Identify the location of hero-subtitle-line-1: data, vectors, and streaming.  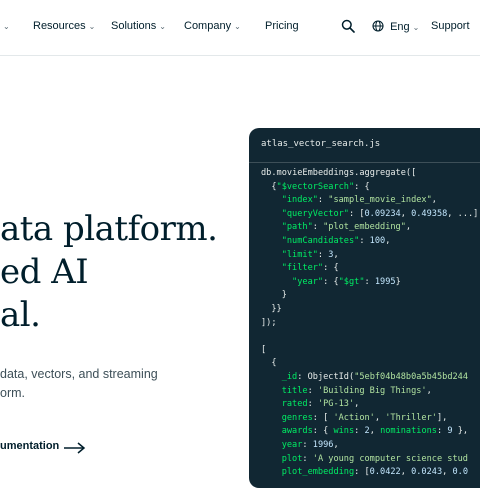
(79, 374).